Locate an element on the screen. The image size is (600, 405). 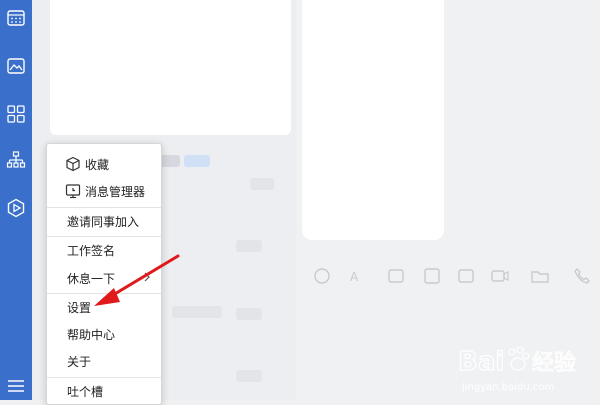
paw-icon is located at coordinates (519, 358).